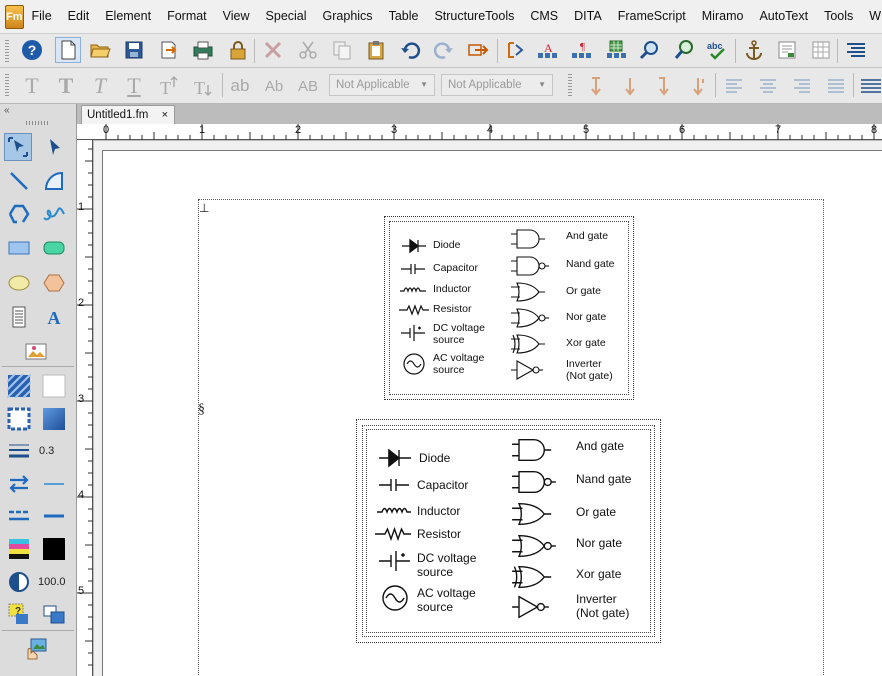 Image resolution: width=882 pixels, height=676 pixels. What do you see at coordinates (479, 132) in the screenshot?
I see `horizontal-ruler: 0 1 2 3 4 5 6 7 8` at bounding box center [479, 132].